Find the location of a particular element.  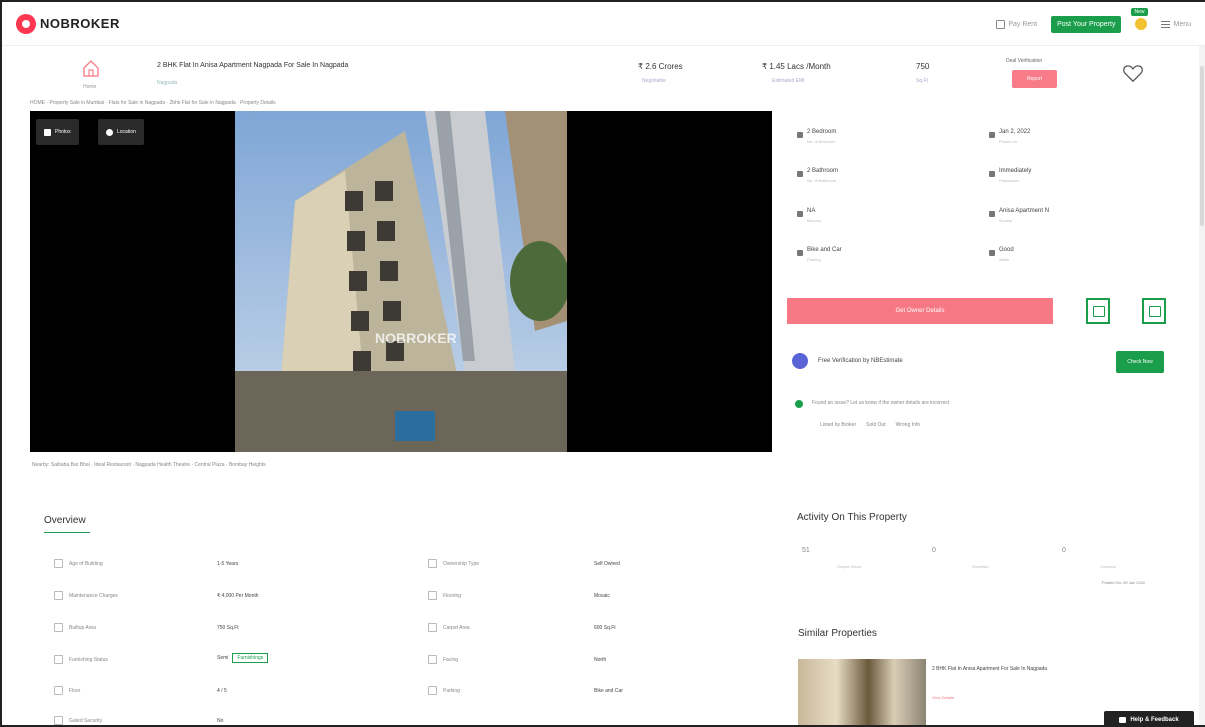

page-scrollbar is located at coordinates (1202, 385).